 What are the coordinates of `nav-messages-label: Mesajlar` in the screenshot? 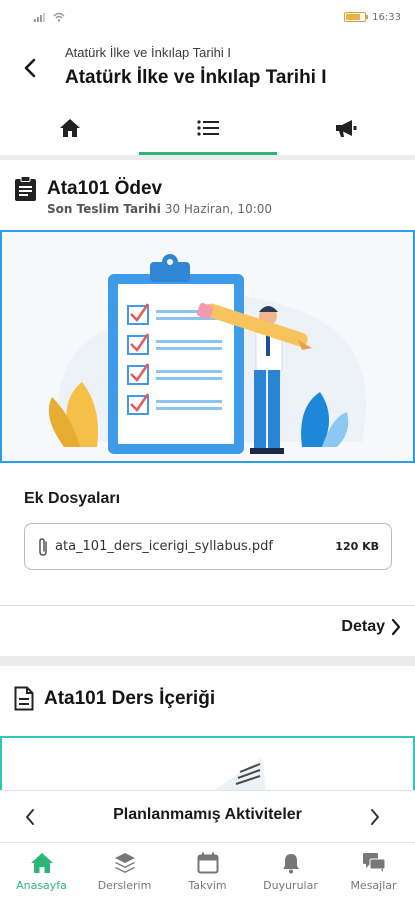 It's located at (373, 885).